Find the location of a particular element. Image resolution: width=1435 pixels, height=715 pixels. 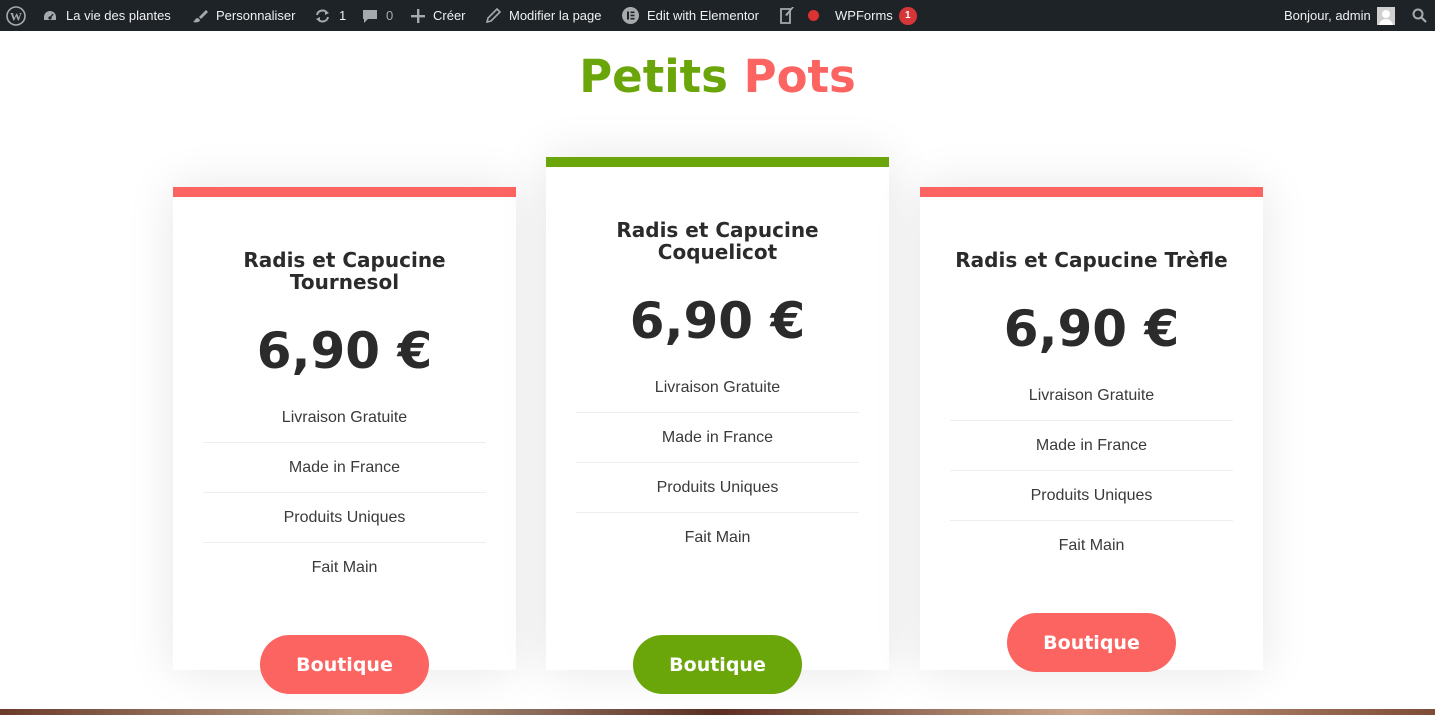

footer-image-strip is located at coordinates (717, 712).